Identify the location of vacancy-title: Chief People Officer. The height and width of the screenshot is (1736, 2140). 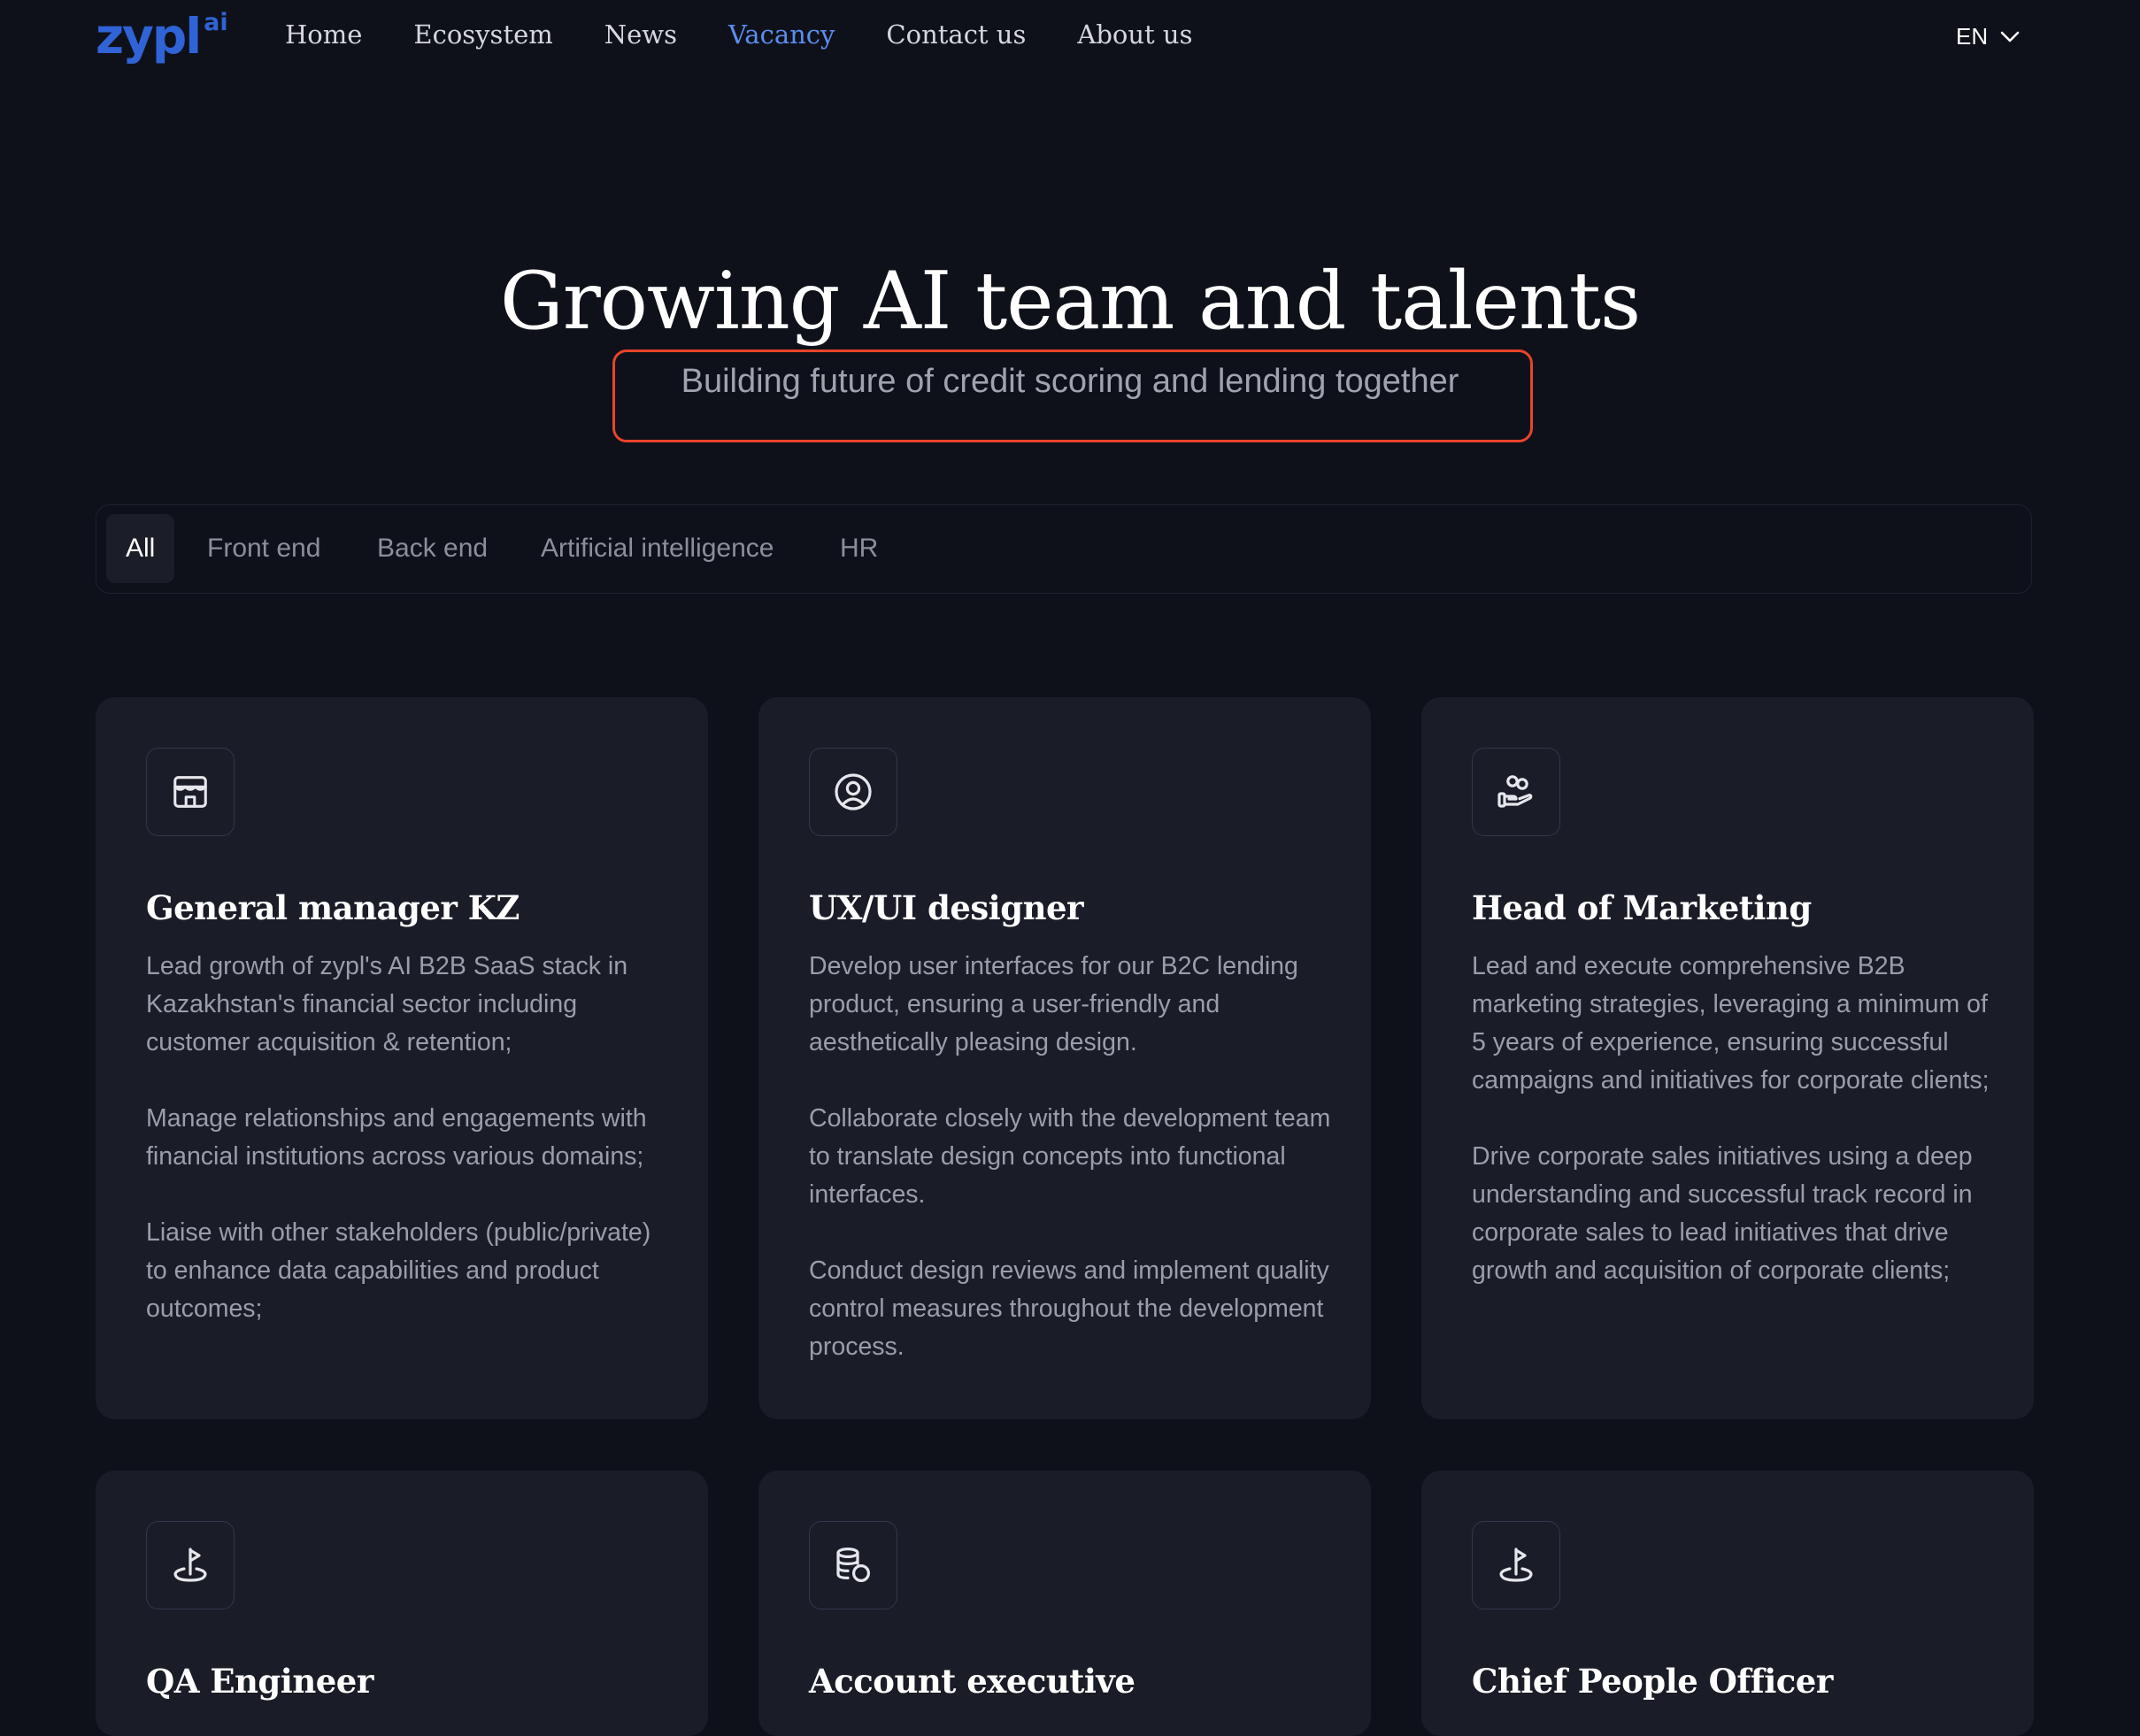
(1652, 1681).